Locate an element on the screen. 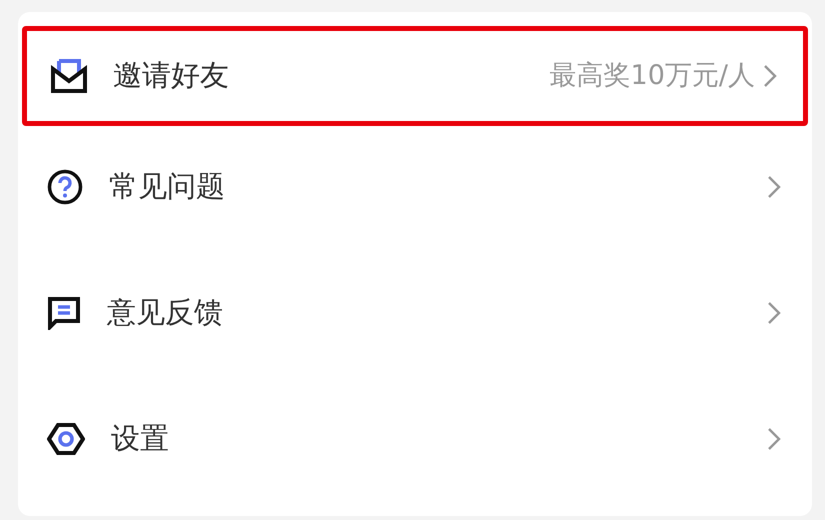 The height and width of the screenshot is (520, 825). feedback-icon is located at coordinates (64, 313).